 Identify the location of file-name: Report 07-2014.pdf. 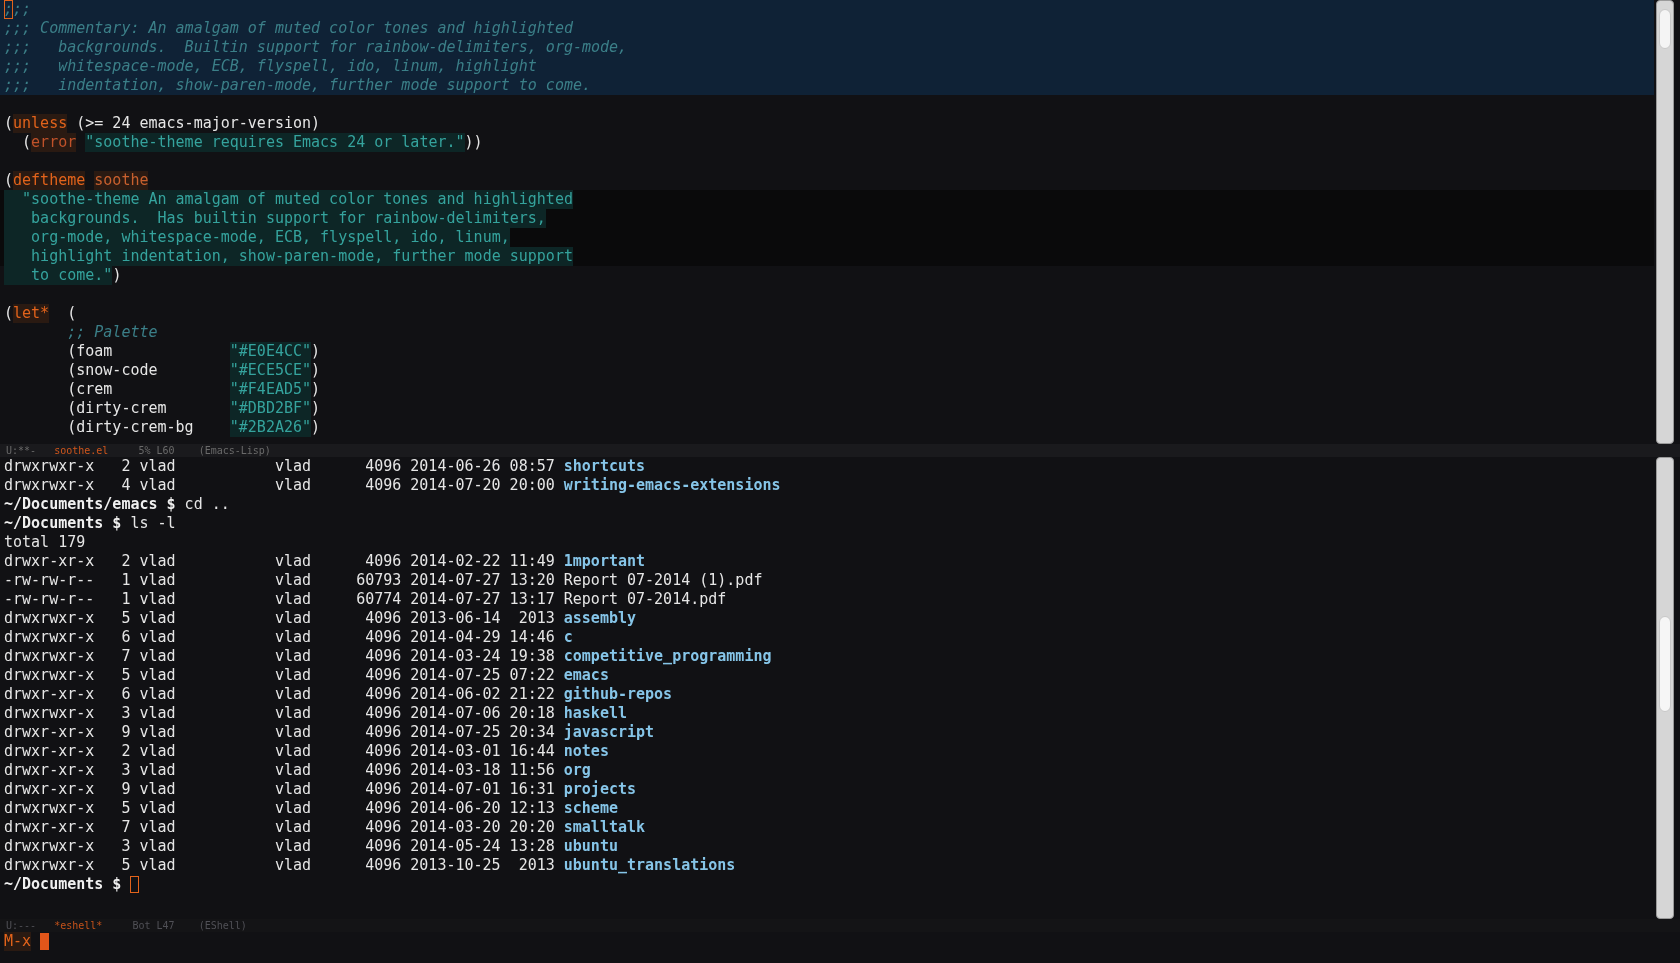
(645, 599).